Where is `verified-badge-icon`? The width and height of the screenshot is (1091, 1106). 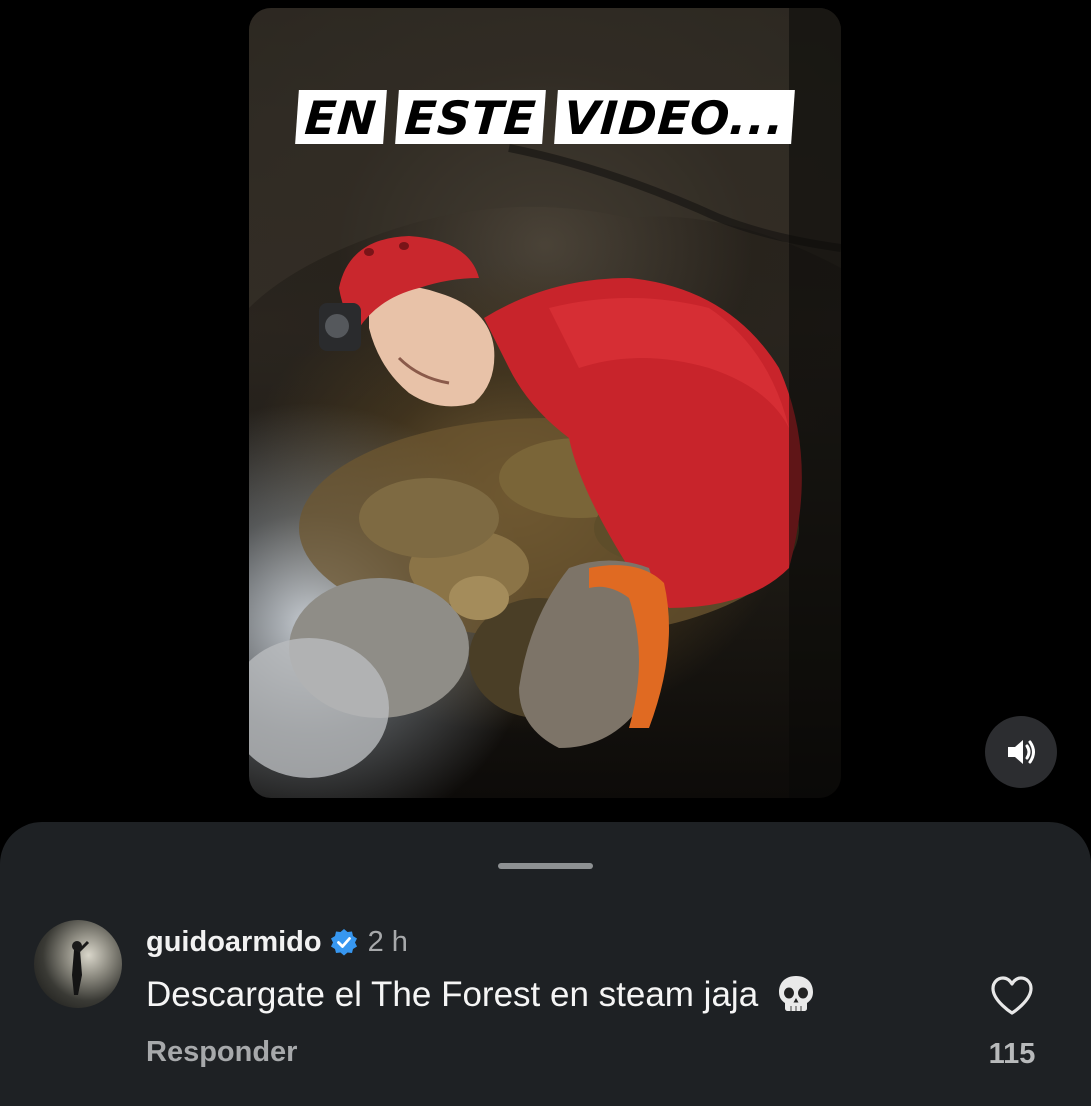 verified-badge-icon is located at coordinates (344, 942).